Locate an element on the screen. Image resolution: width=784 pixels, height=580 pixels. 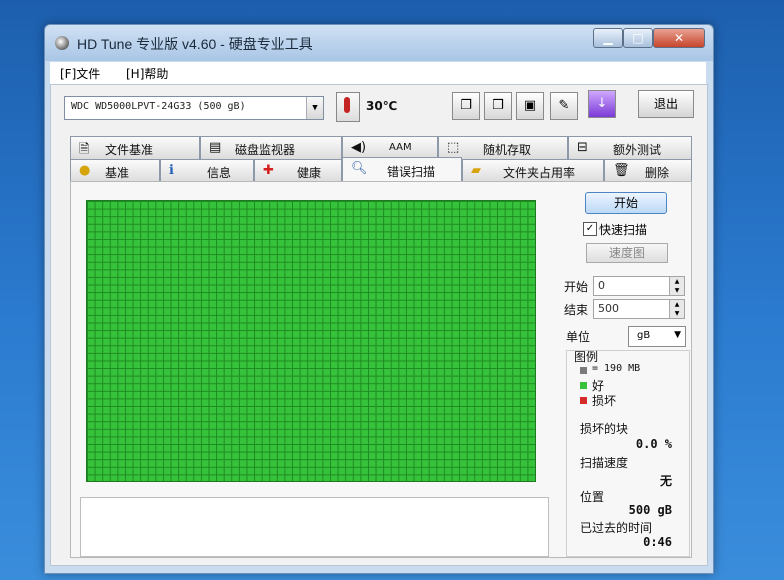
elapsed-time-label: 已过去的时间 is located at coordinates (616, 528).